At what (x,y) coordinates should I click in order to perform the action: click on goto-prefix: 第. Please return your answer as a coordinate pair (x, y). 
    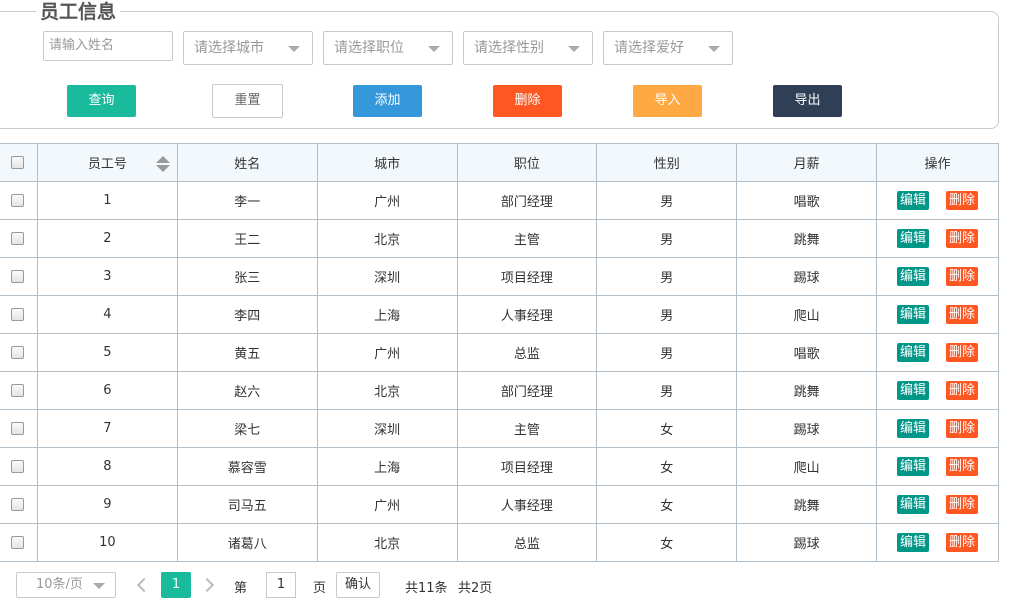
    Looking at the image, I should click on (241, 588).